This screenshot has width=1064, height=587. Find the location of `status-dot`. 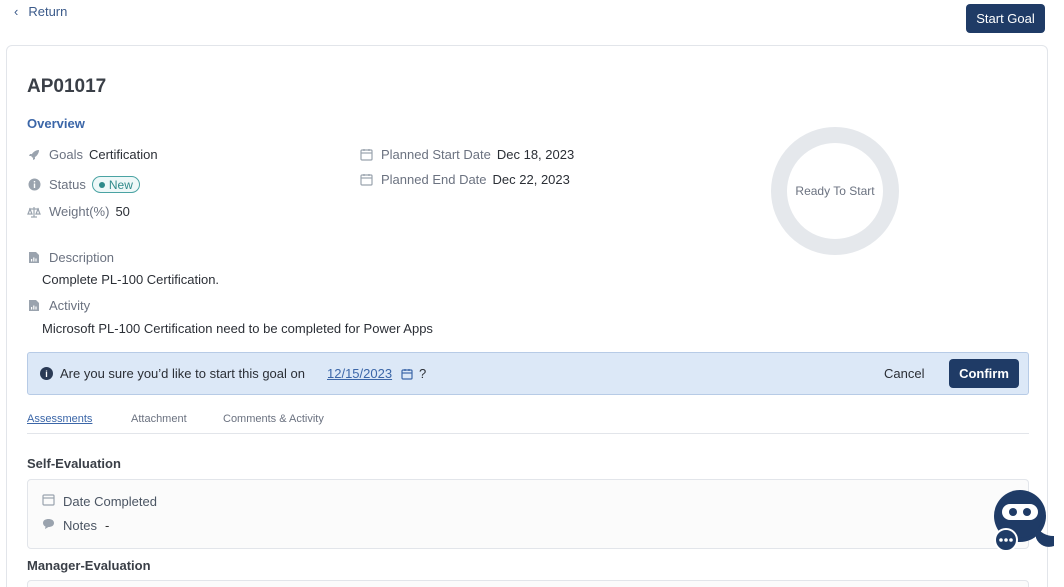

status-dot is located at coordinates (101, 184).